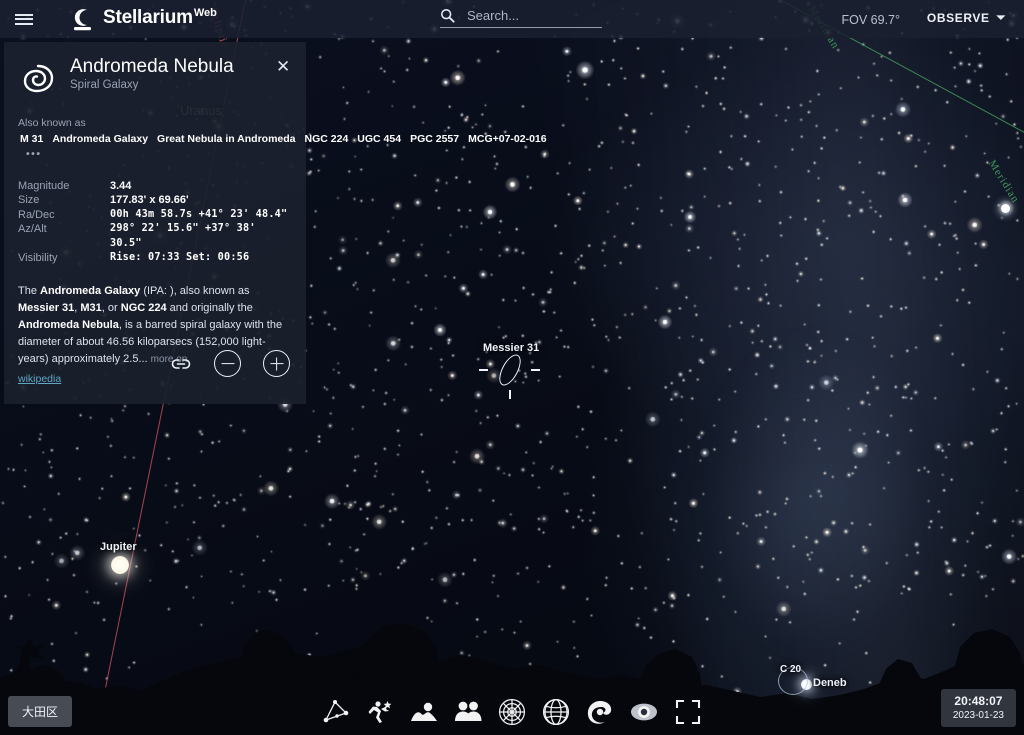  Describe the element at coordinates (380, 712) in the screenshot. I see `constellation-art-icon` at that location.